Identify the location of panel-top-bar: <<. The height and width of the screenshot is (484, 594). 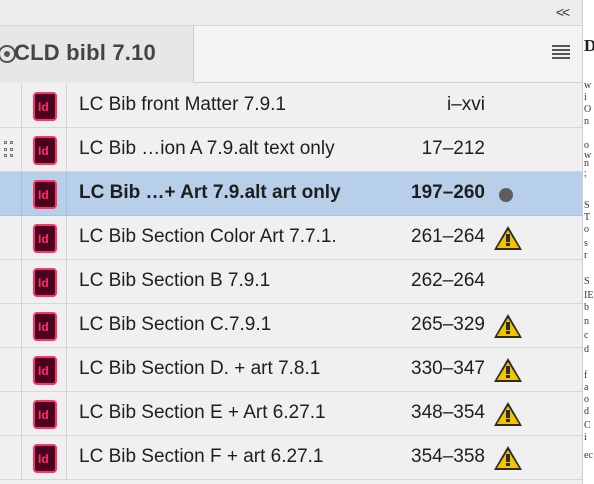
(291, 13).